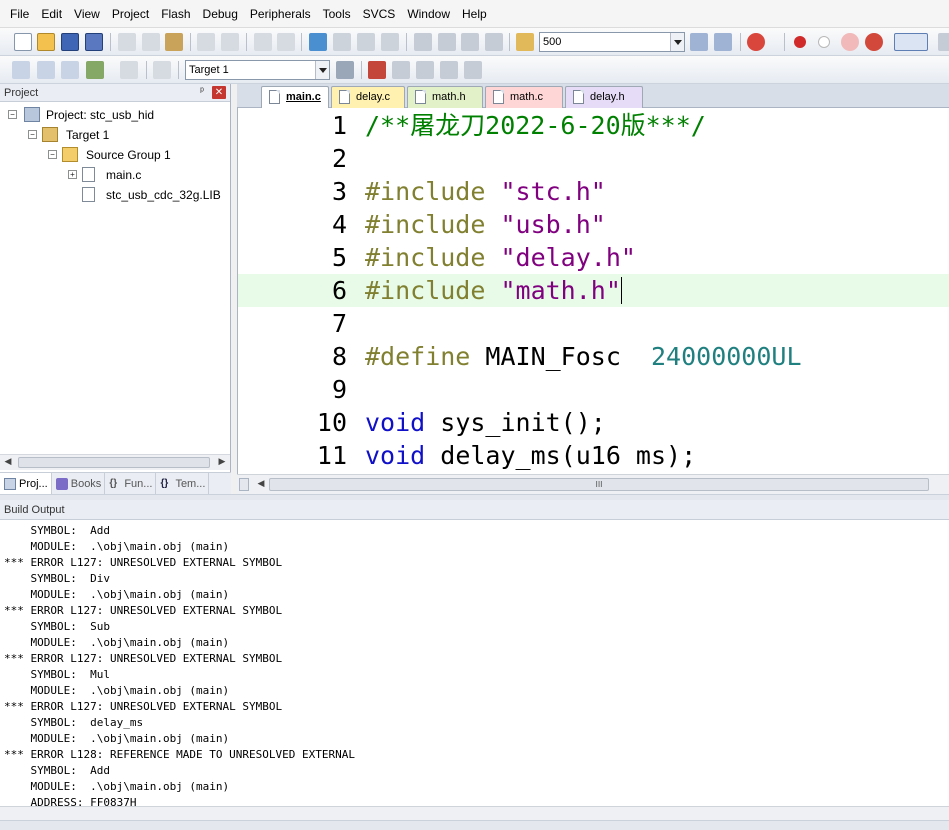 The width and height of the screenshot is (949, 830). Describe the element at coordinates (593, 323) in the screenshot. I see `code-line: 7` at that location.